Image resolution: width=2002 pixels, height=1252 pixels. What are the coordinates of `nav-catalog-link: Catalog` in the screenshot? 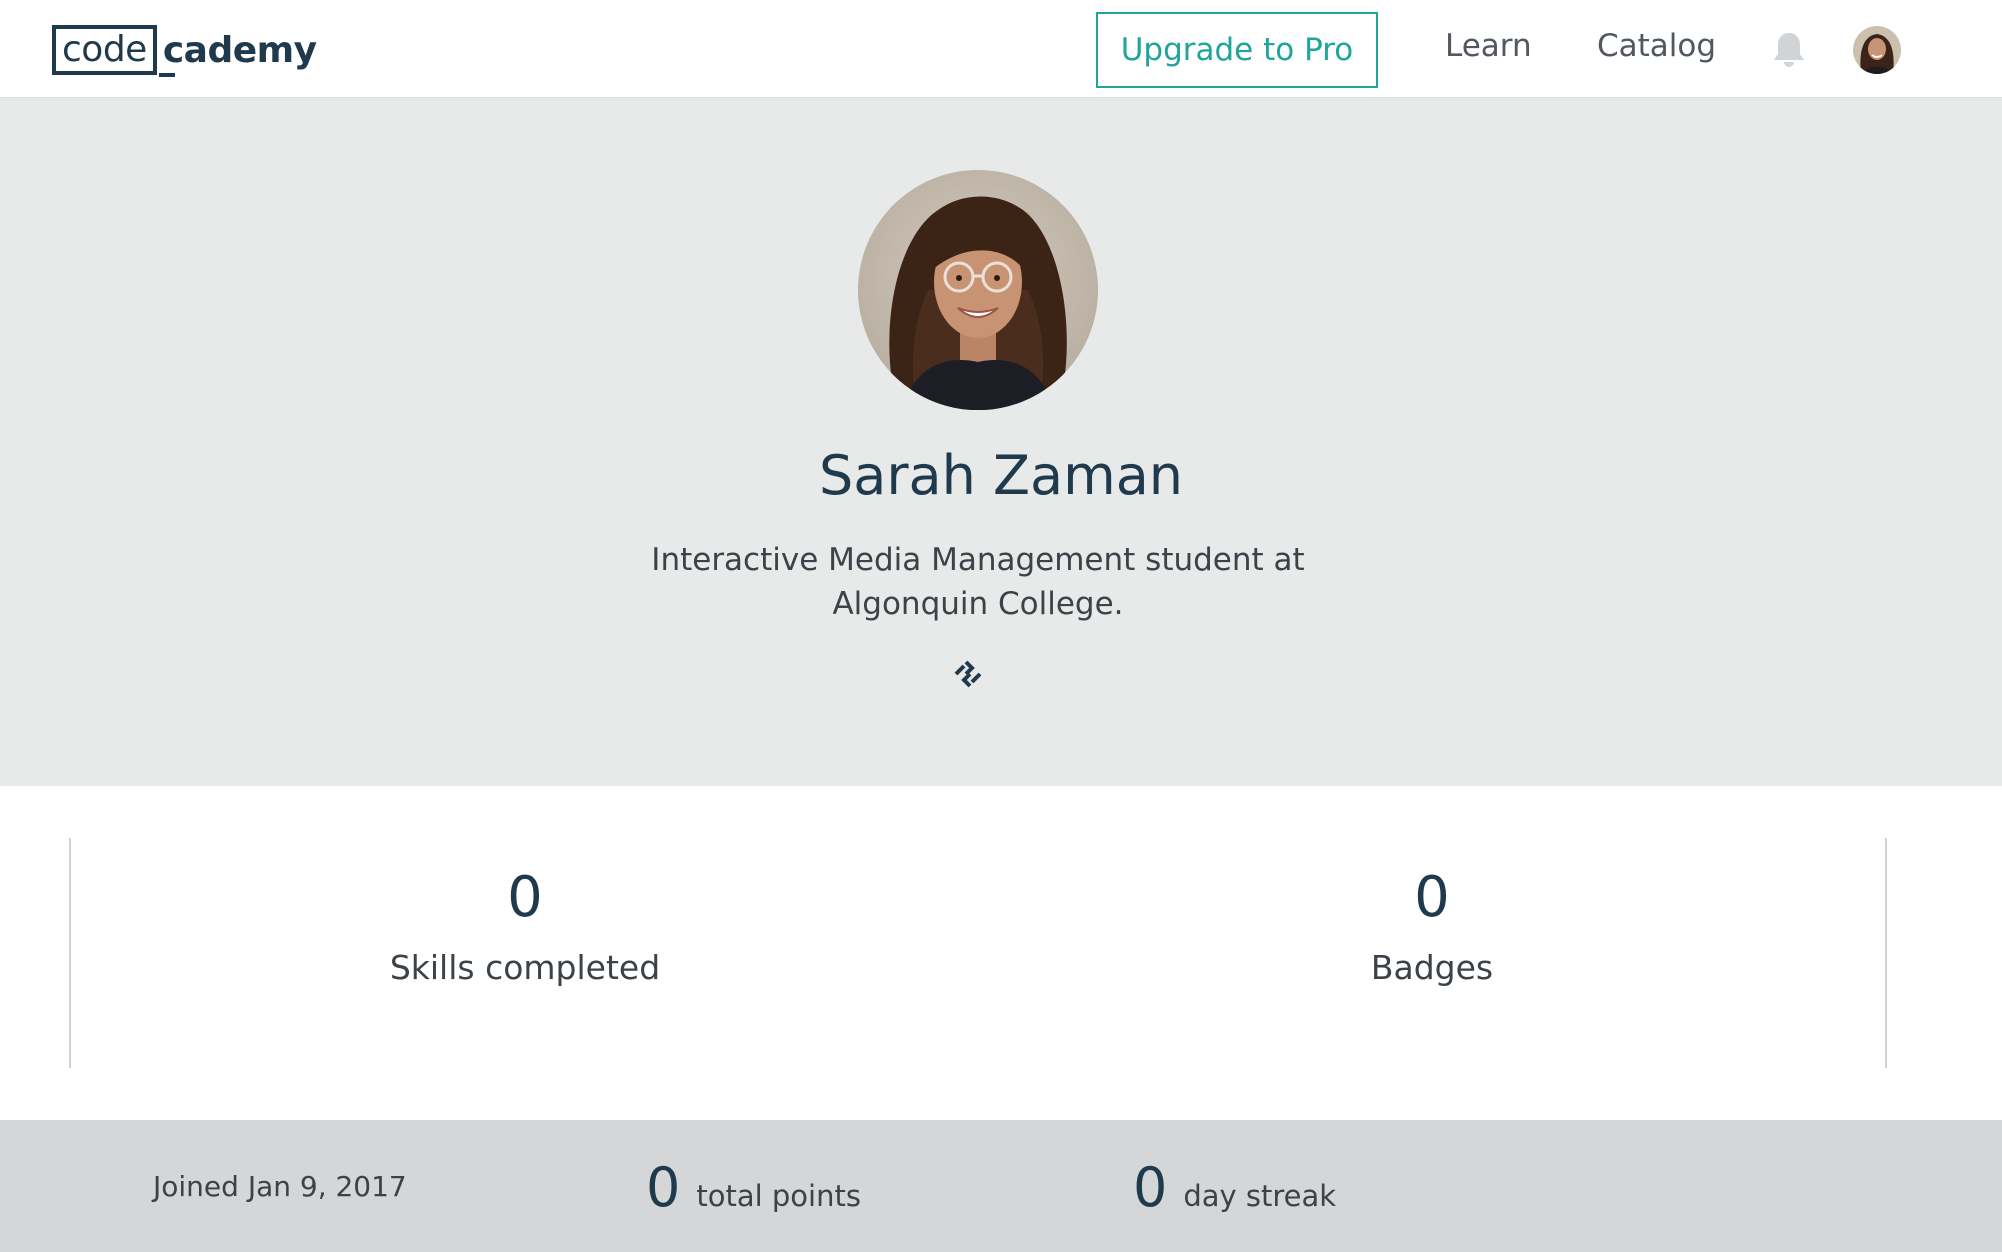 It's located at (1656, 46).